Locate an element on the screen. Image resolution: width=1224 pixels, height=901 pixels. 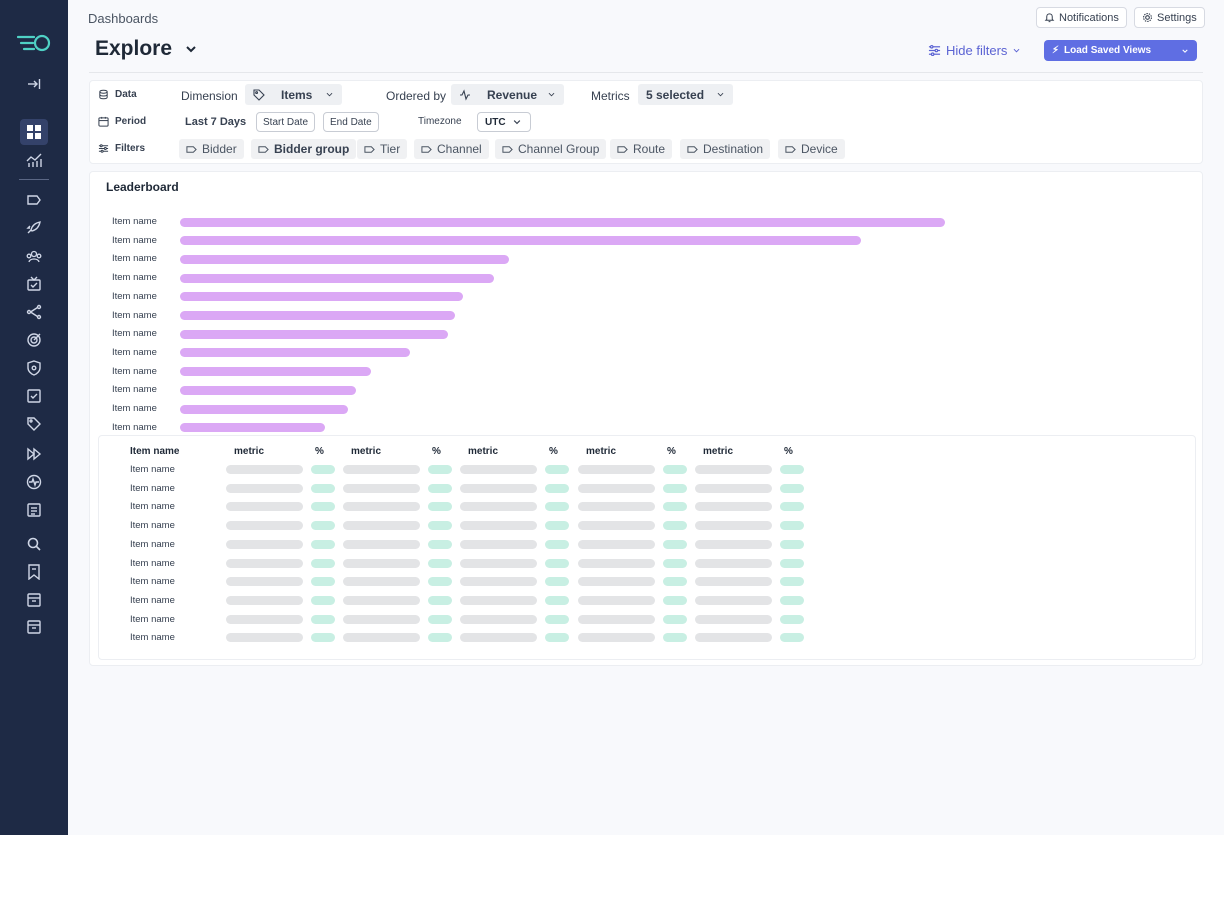
dimension-select: Items is located at coordinates (293, 94).